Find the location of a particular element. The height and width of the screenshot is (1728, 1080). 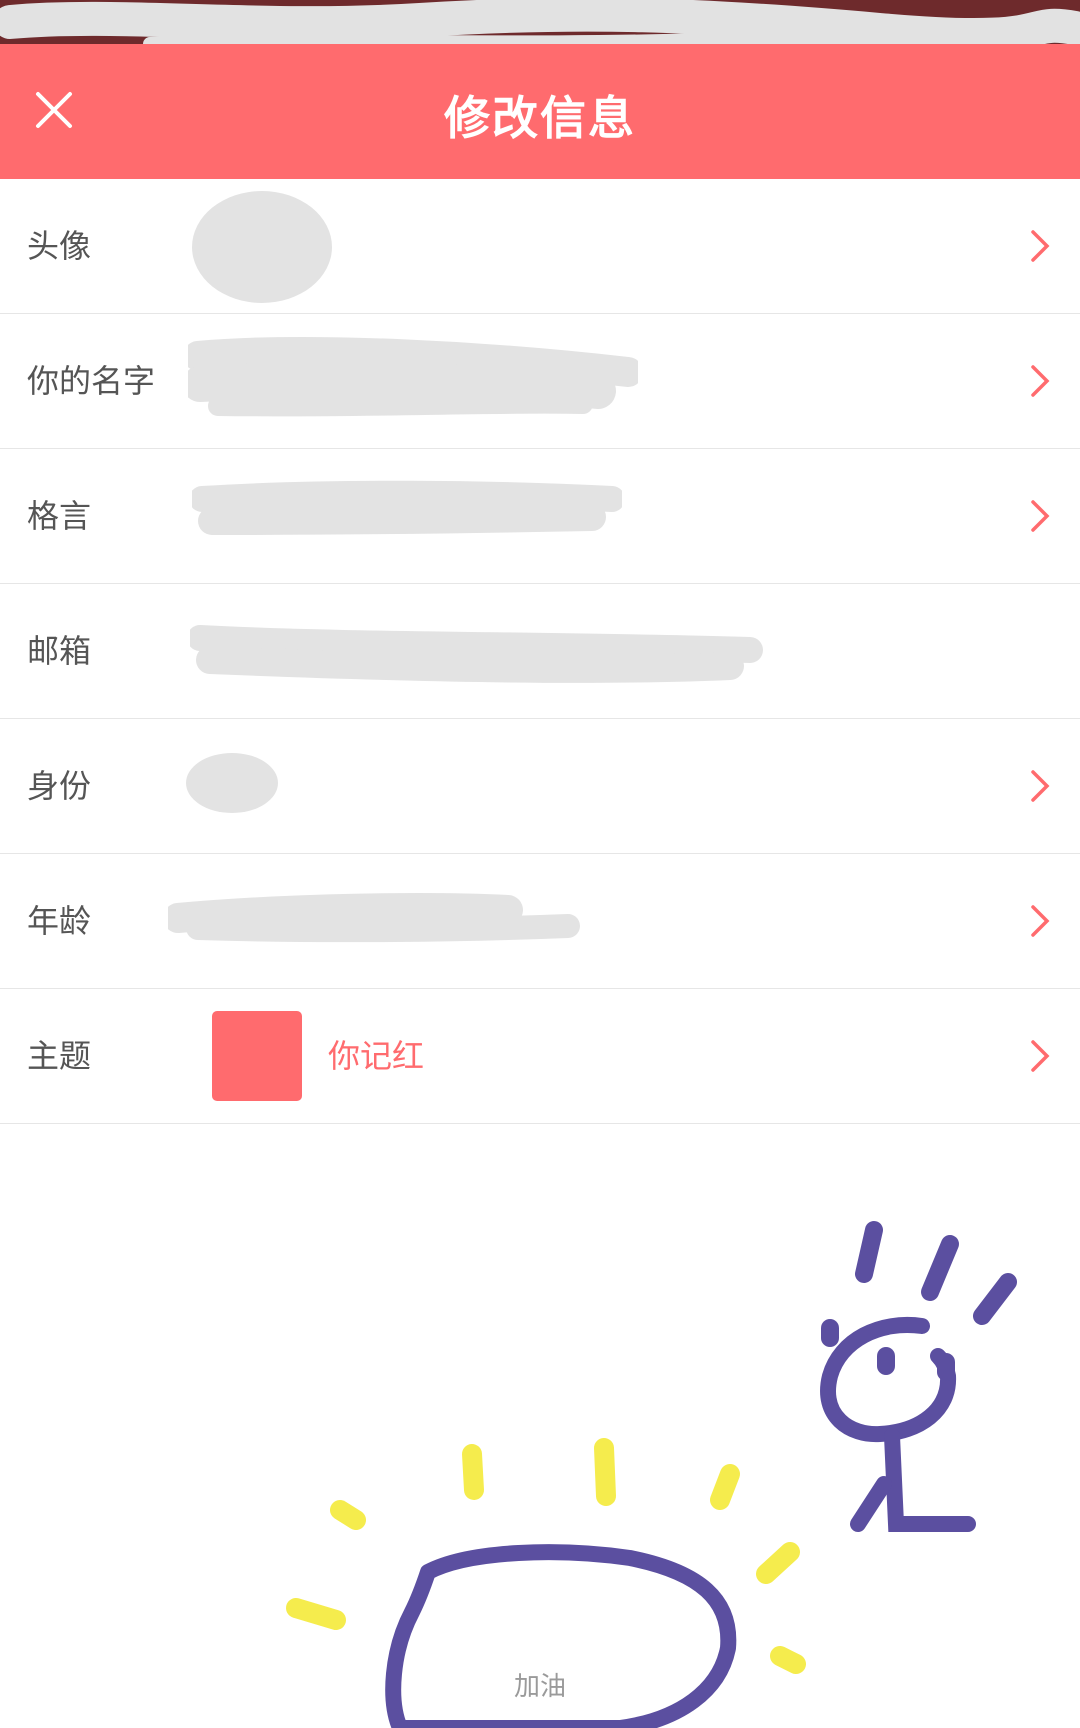

row-label-avatar: 头像 is located at coordinates (59, 246).